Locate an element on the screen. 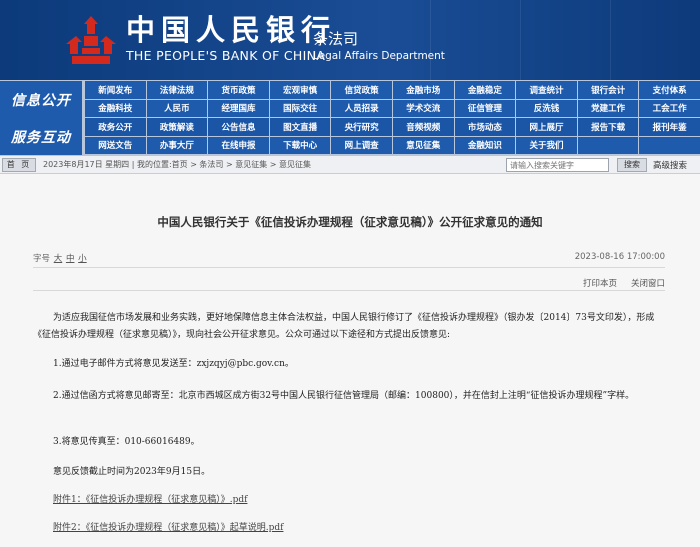 The height and width of the screenshot is (547, 700). nav-item: 人员招录 is located at coordinates (361, 108).